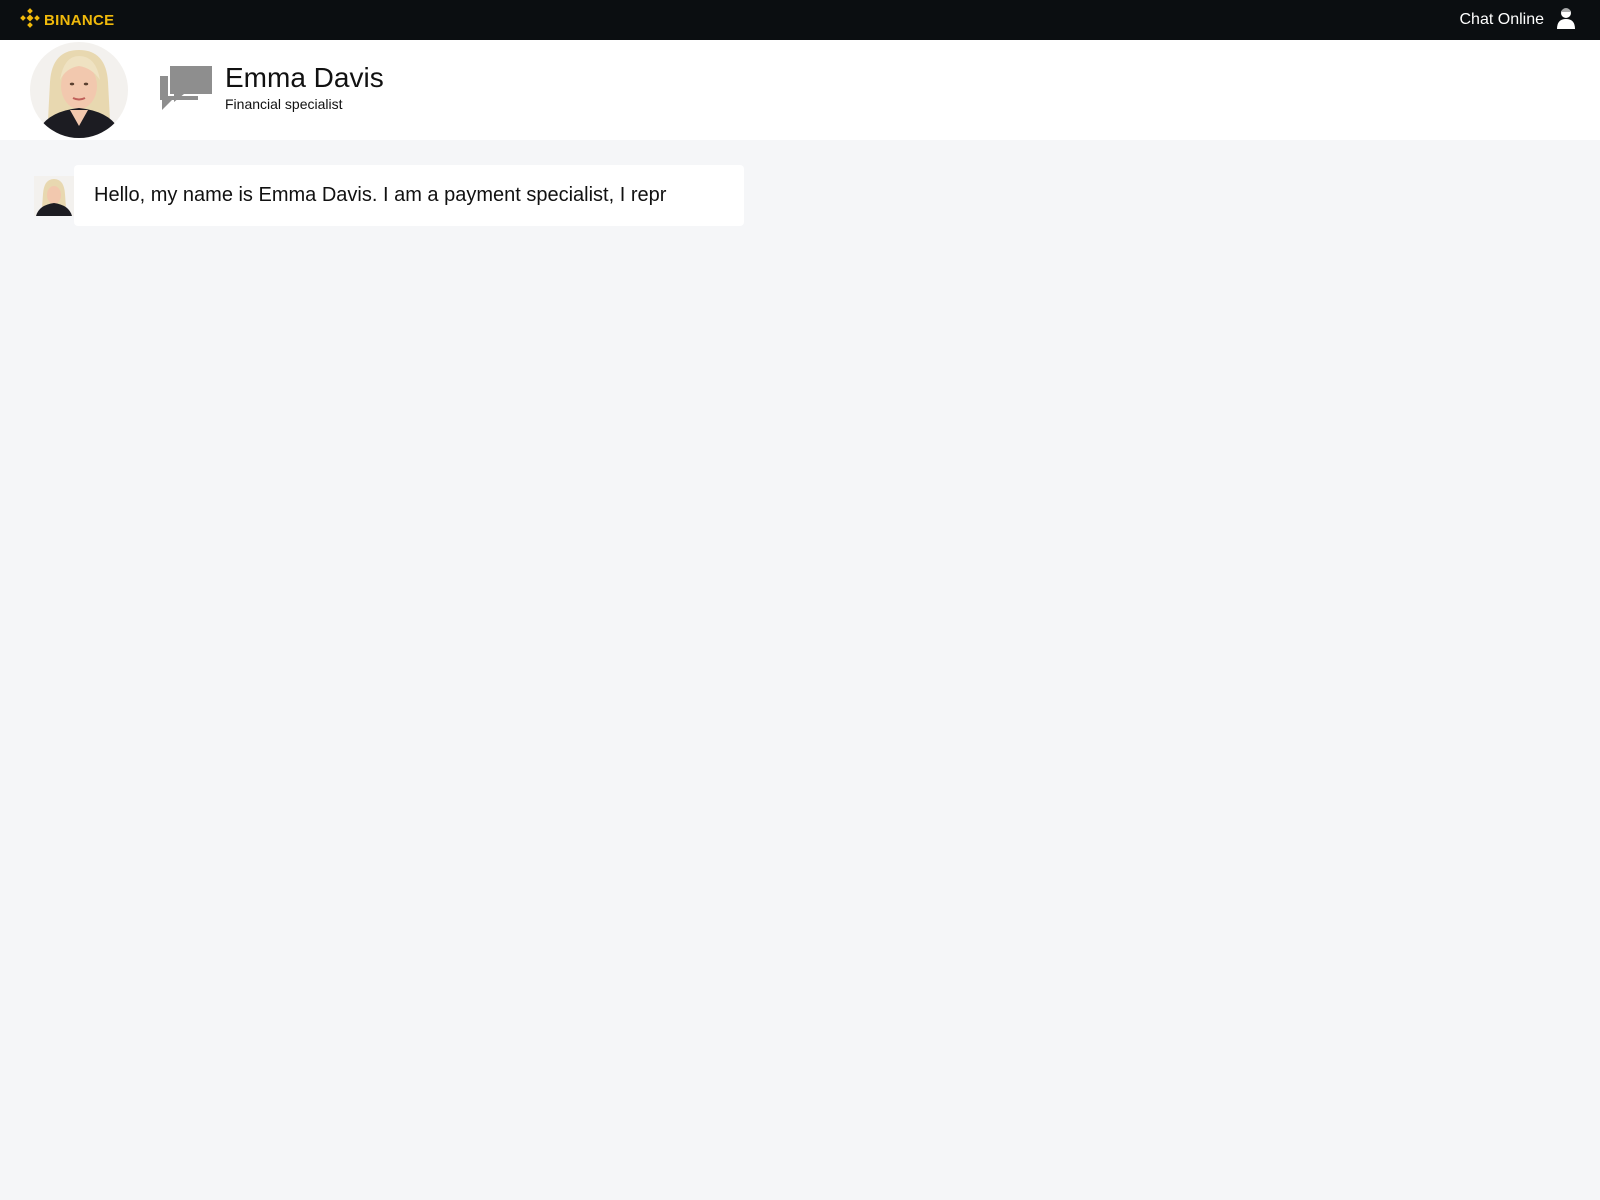 The height and width of the screenshot is (1200, 1600). I want to click on chat-status: Chat Online, so click(1520, 20).